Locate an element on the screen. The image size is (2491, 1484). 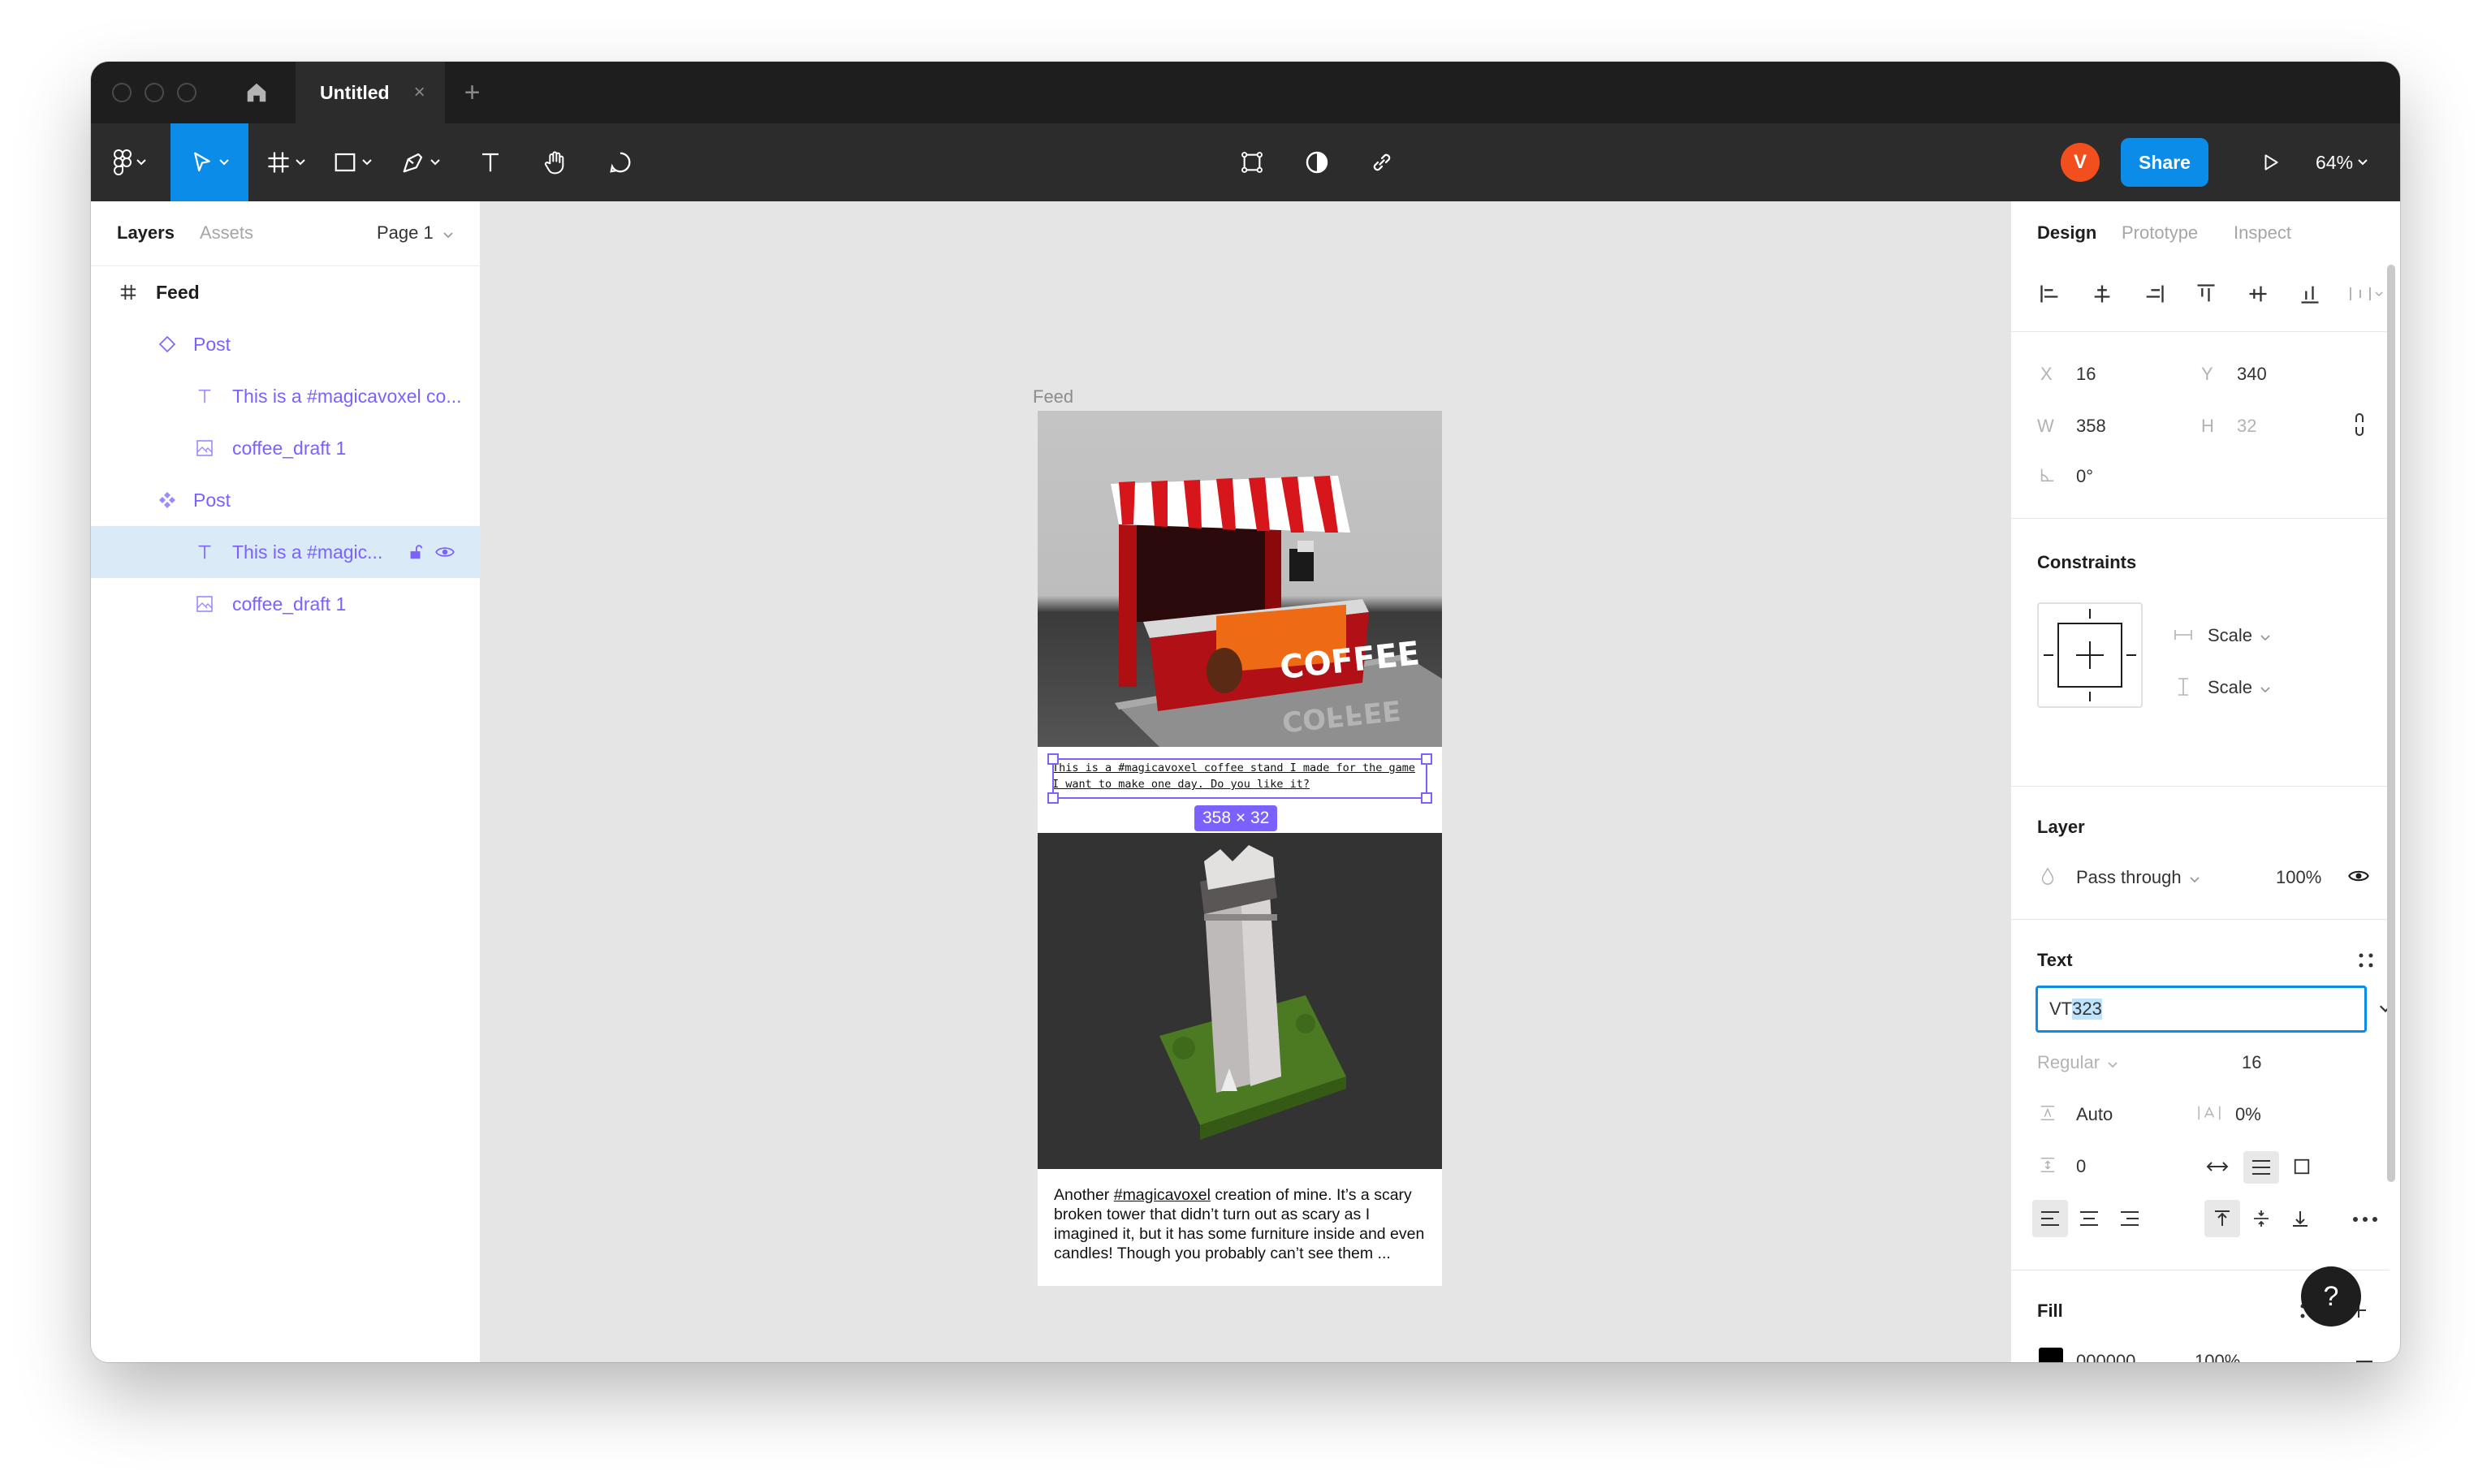
align-text-top-icon is located at coordinates (2222, 1218).